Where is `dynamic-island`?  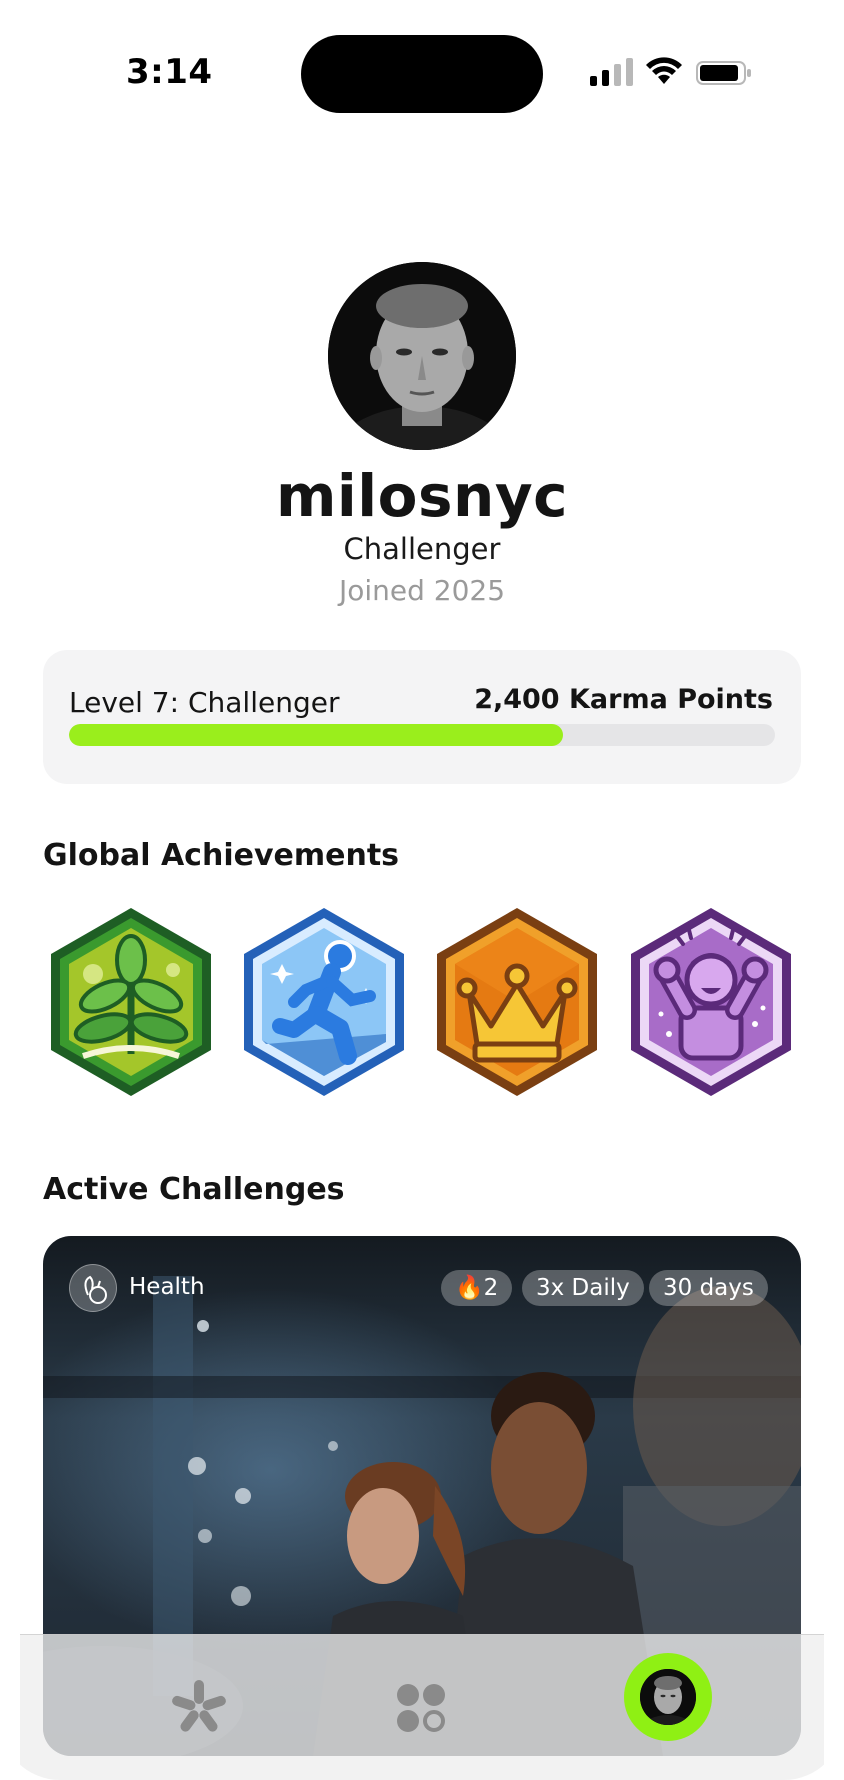
dynamic-island is located at coordinates (422, 74).